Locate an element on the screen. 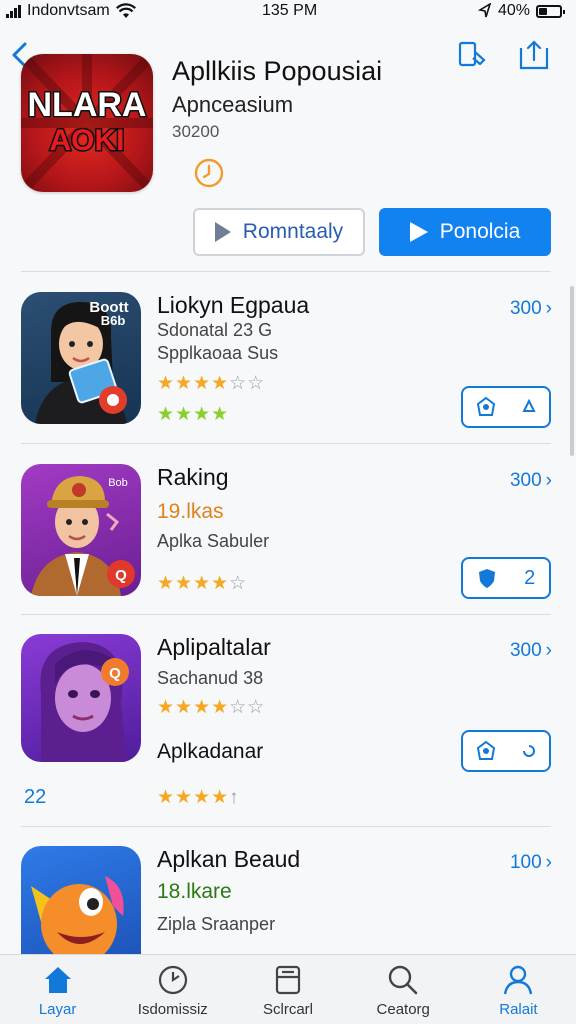  row-size: 100 is located at coordinates (525, 862).